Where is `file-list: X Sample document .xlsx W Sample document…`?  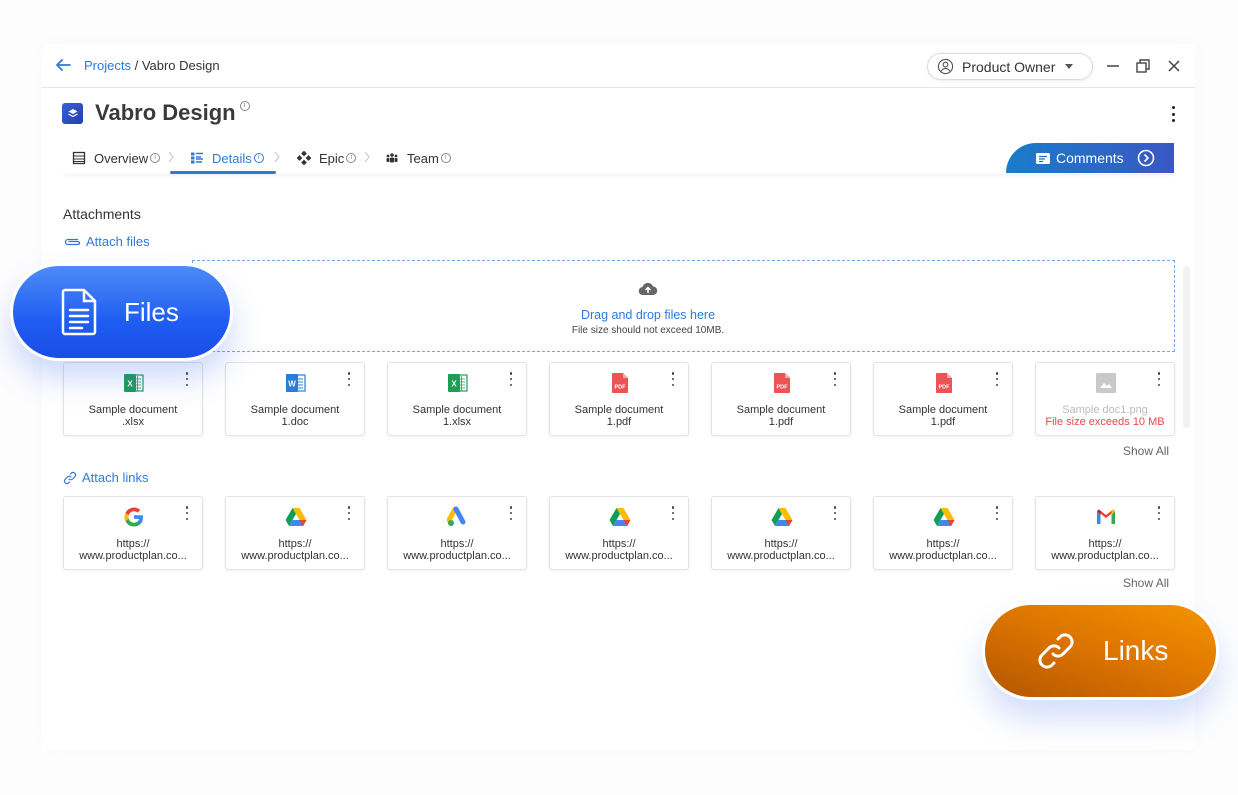
file-list: X Sample document .xlsx W Sample document… is located at coordinates (619, 399).